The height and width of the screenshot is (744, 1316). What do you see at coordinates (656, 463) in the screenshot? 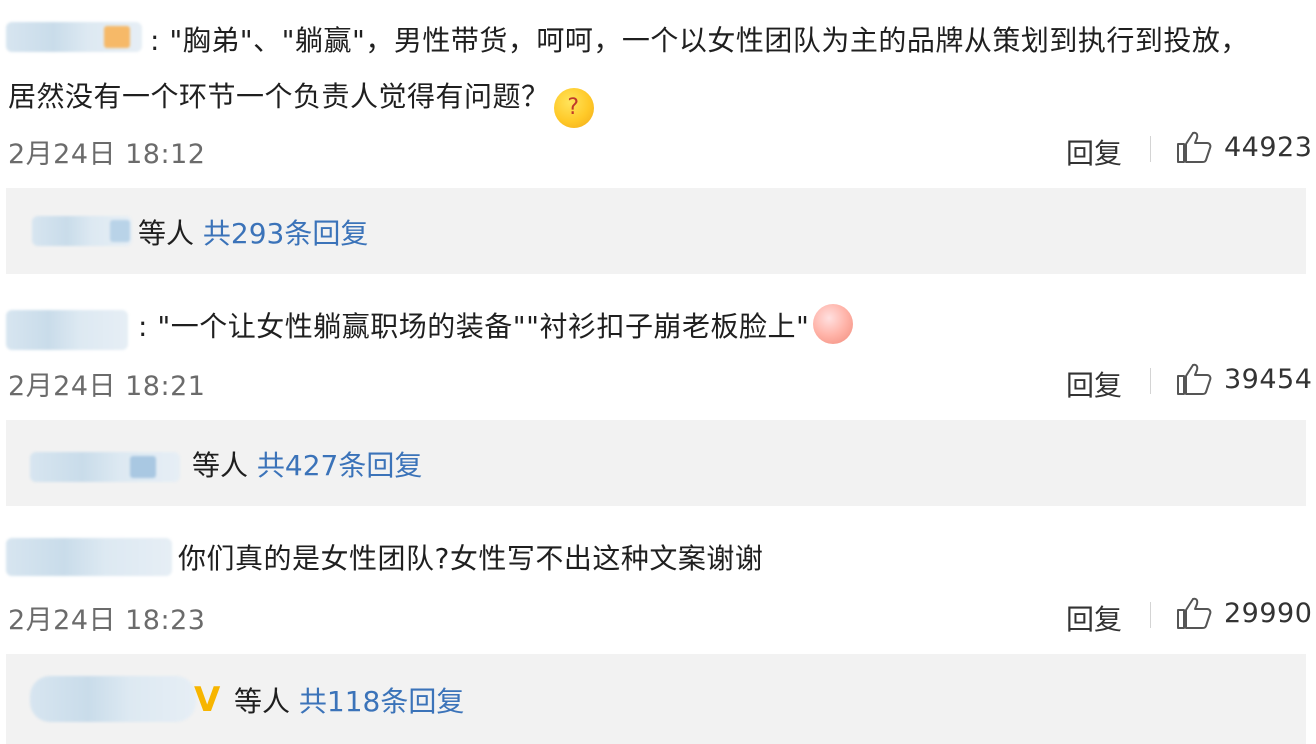
I see `replies-summary: 等人 共427条回复` at bounding box center [656, 463].